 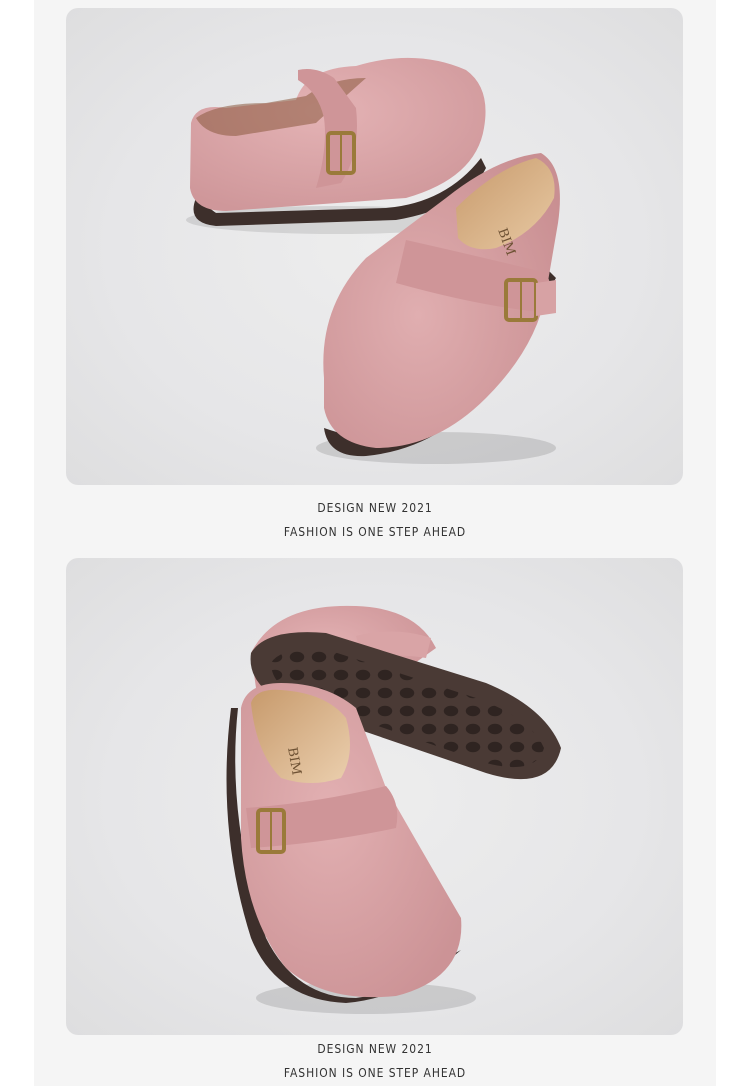 What do you see at coordinates (375, 1048) in the screenshot?
I see `caption-2-line-1: DESIGN NEW 2021` at bounding box center [375, 1048].